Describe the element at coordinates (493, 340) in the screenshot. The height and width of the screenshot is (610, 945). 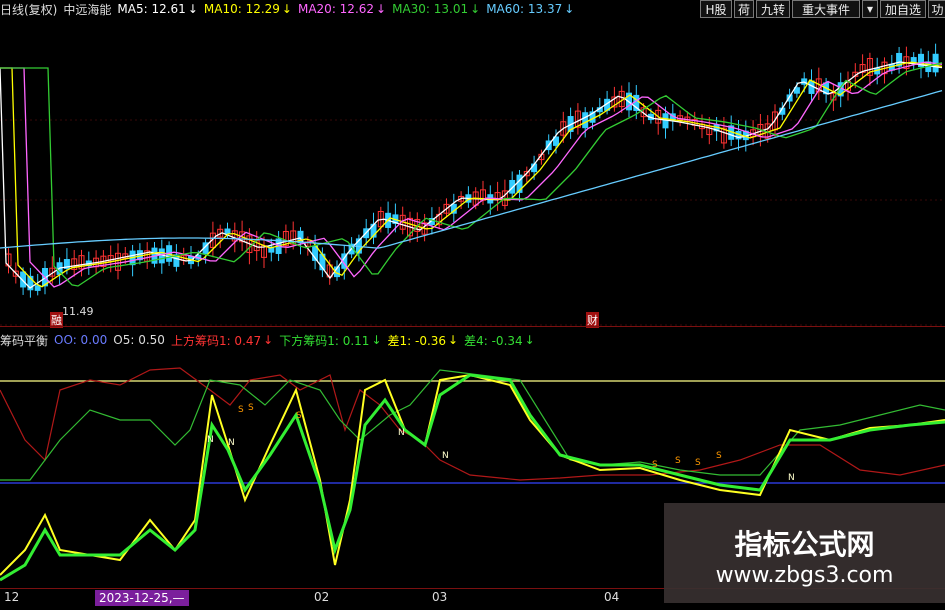
I see `diff4-value: 差4: -0.34` at that location.